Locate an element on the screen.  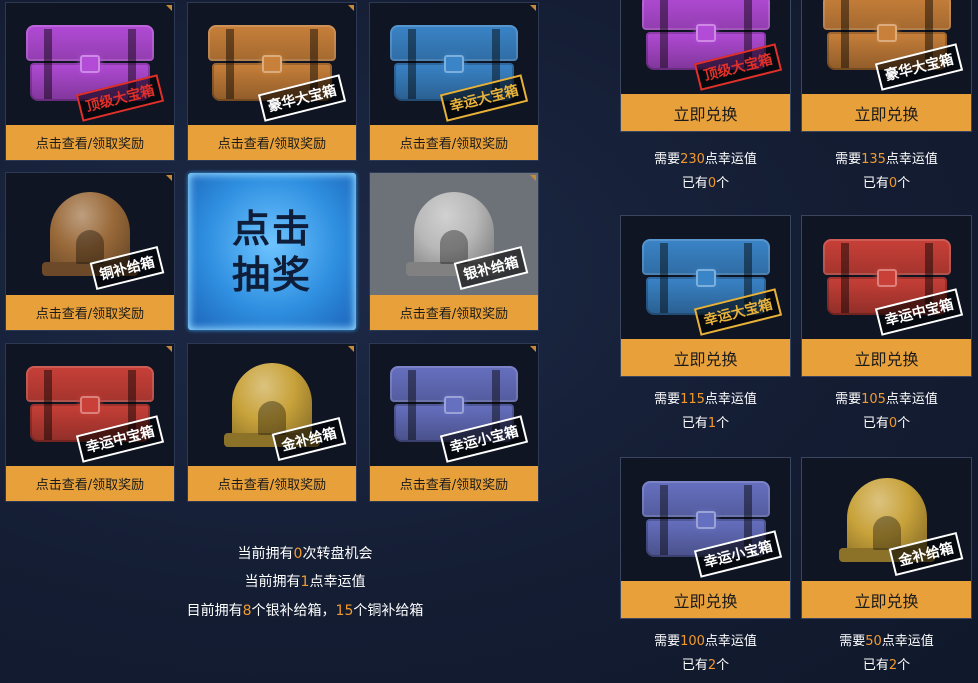
prize-card: 银补给箱 点击查看/领取奖励 is located at coordinates (454, 251).